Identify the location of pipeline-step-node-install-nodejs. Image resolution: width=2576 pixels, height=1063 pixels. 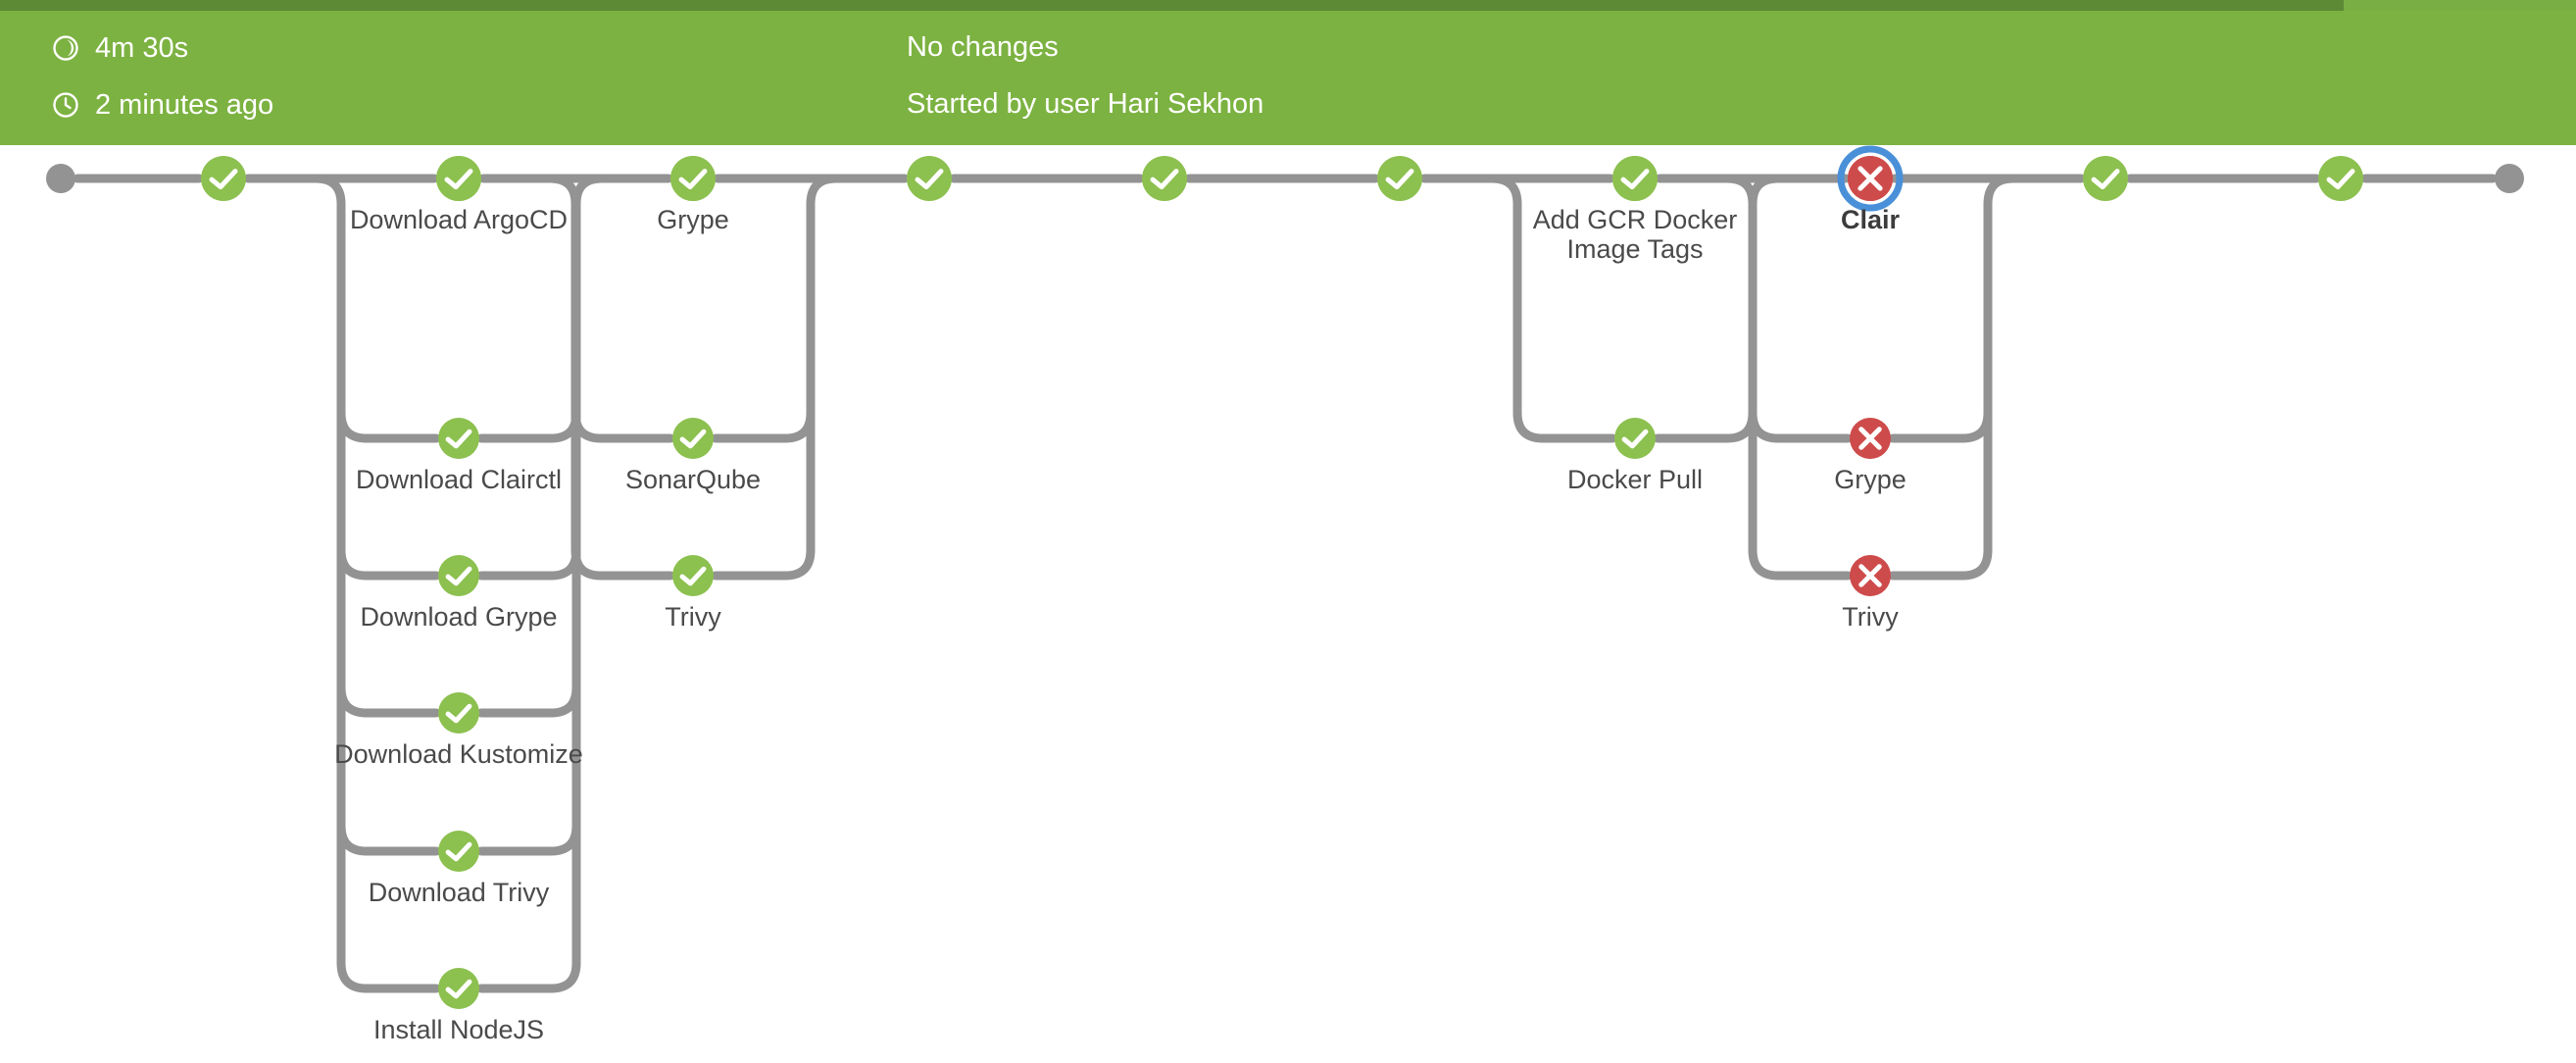
(458, 988).